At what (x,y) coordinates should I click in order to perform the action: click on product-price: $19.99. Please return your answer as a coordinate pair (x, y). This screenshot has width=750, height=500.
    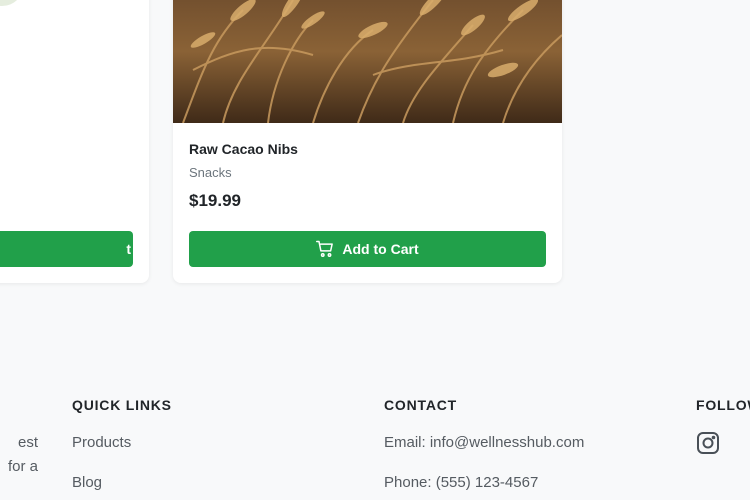
    Looking at the image, I should click on (215, 200).